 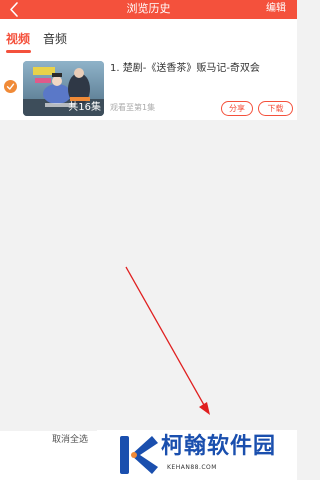 What do you see at coordinates (219, 446) in the screenshot?
I see `watermark-name: 柯翰软件园` at bounding box center [219, 446].